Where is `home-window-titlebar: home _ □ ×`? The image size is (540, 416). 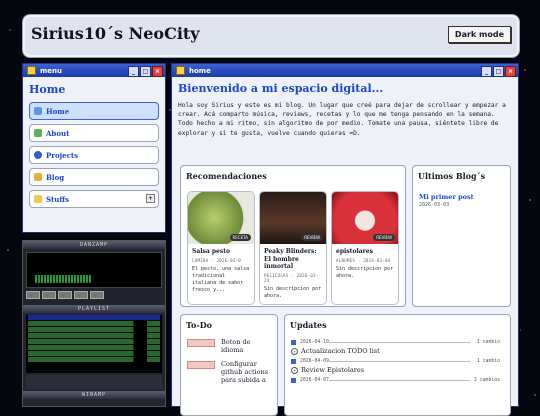 home-window-titlebar: home _ □ × is located at coordinates (345, 70).